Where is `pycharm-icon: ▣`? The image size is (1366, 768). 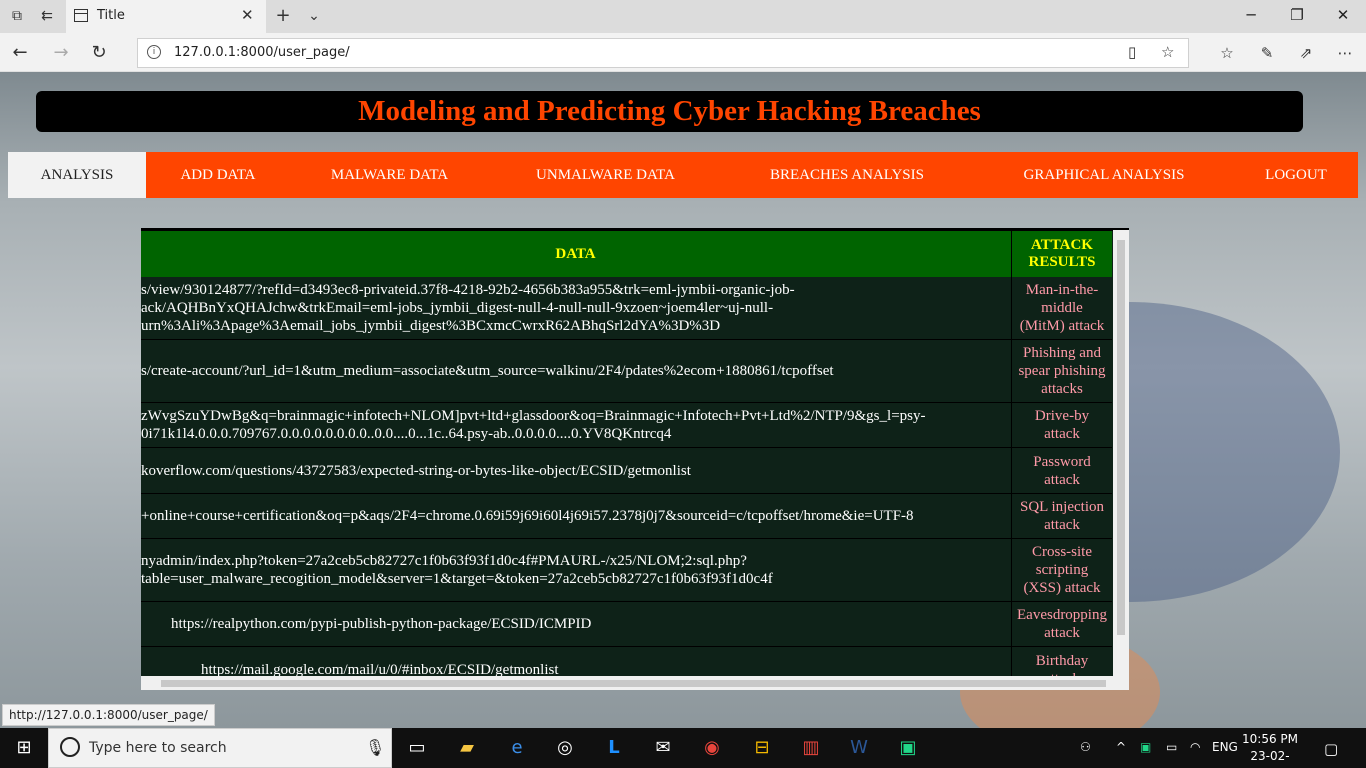
pycharm-icon: ▣ is located at coordinates (908, 748).